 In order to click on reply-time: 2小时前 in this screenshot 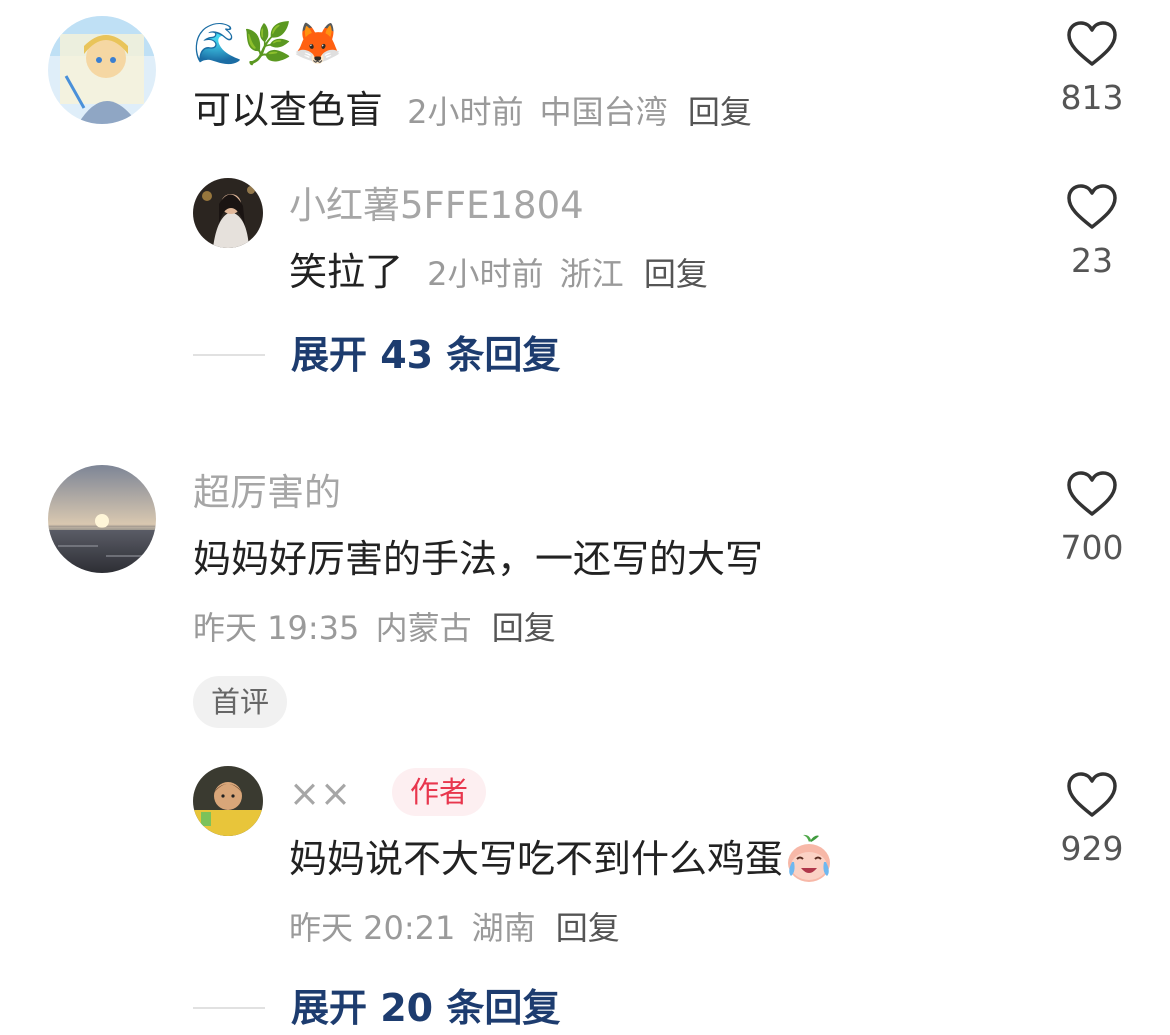, I will do `click(485, 274)`.